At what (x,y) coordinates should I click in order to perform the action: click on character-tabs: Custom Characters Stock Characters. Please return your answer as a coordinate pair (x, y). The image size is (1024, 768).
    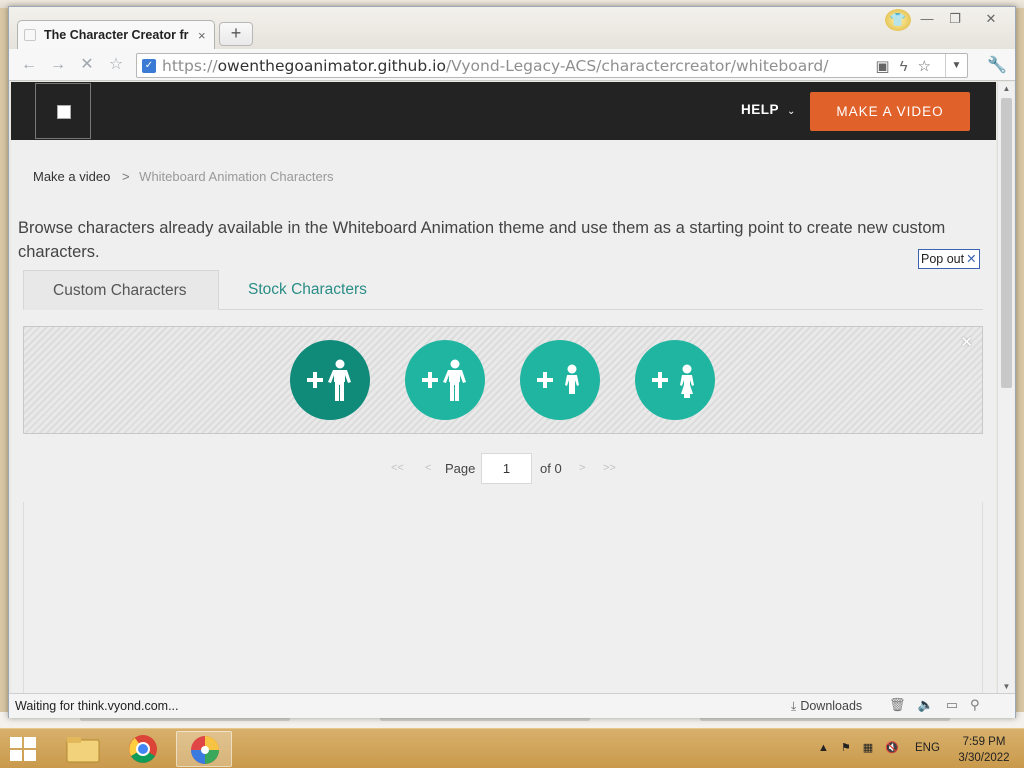
    Looking at the image, I should click on (503, 290).